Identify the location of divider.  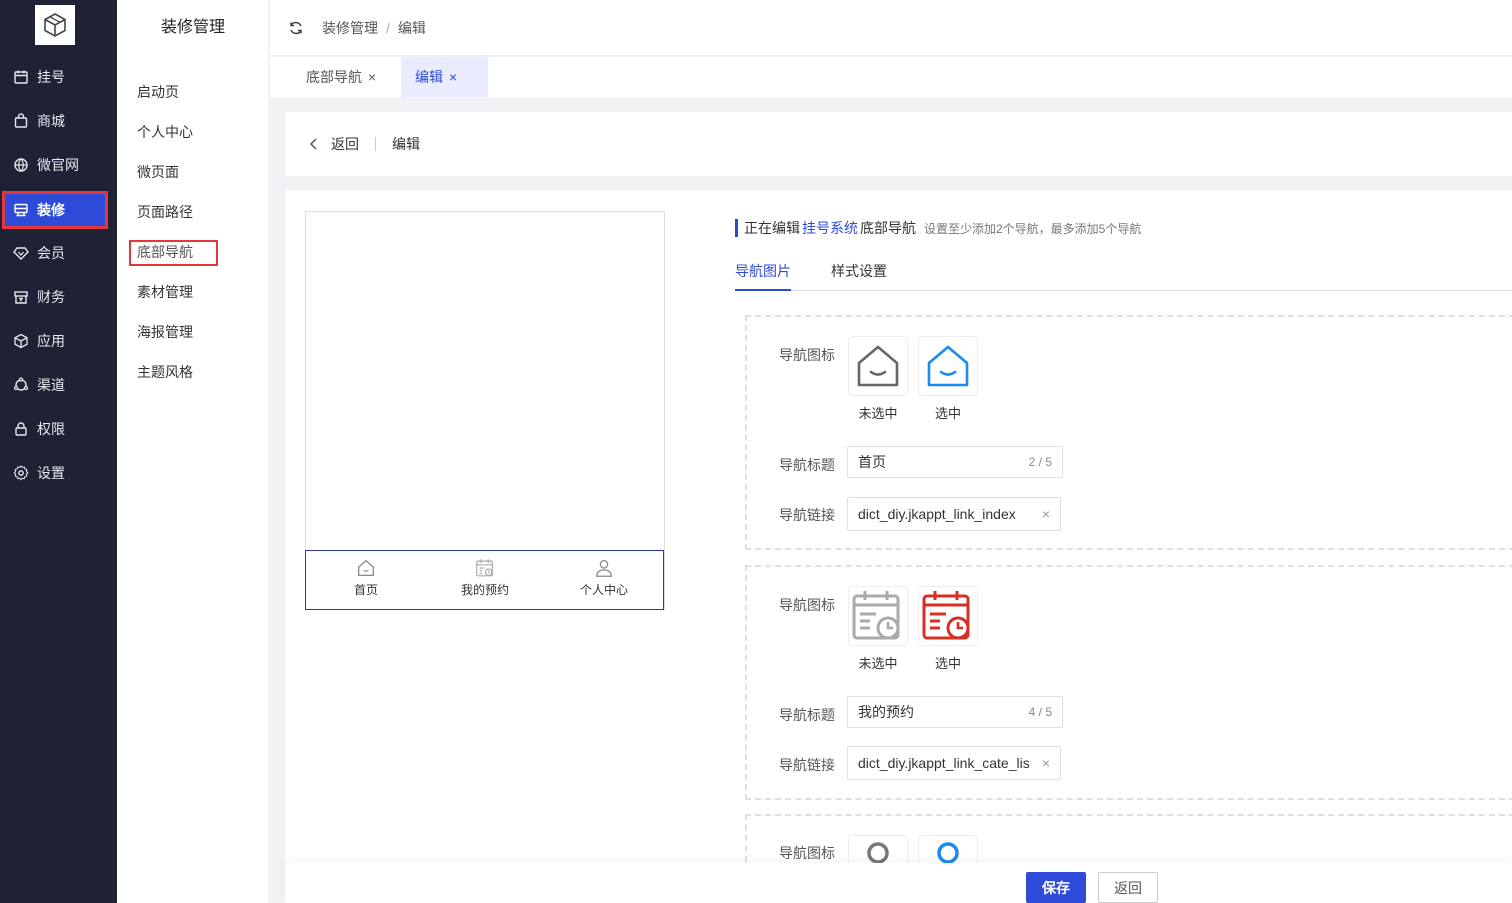
(375, 144).